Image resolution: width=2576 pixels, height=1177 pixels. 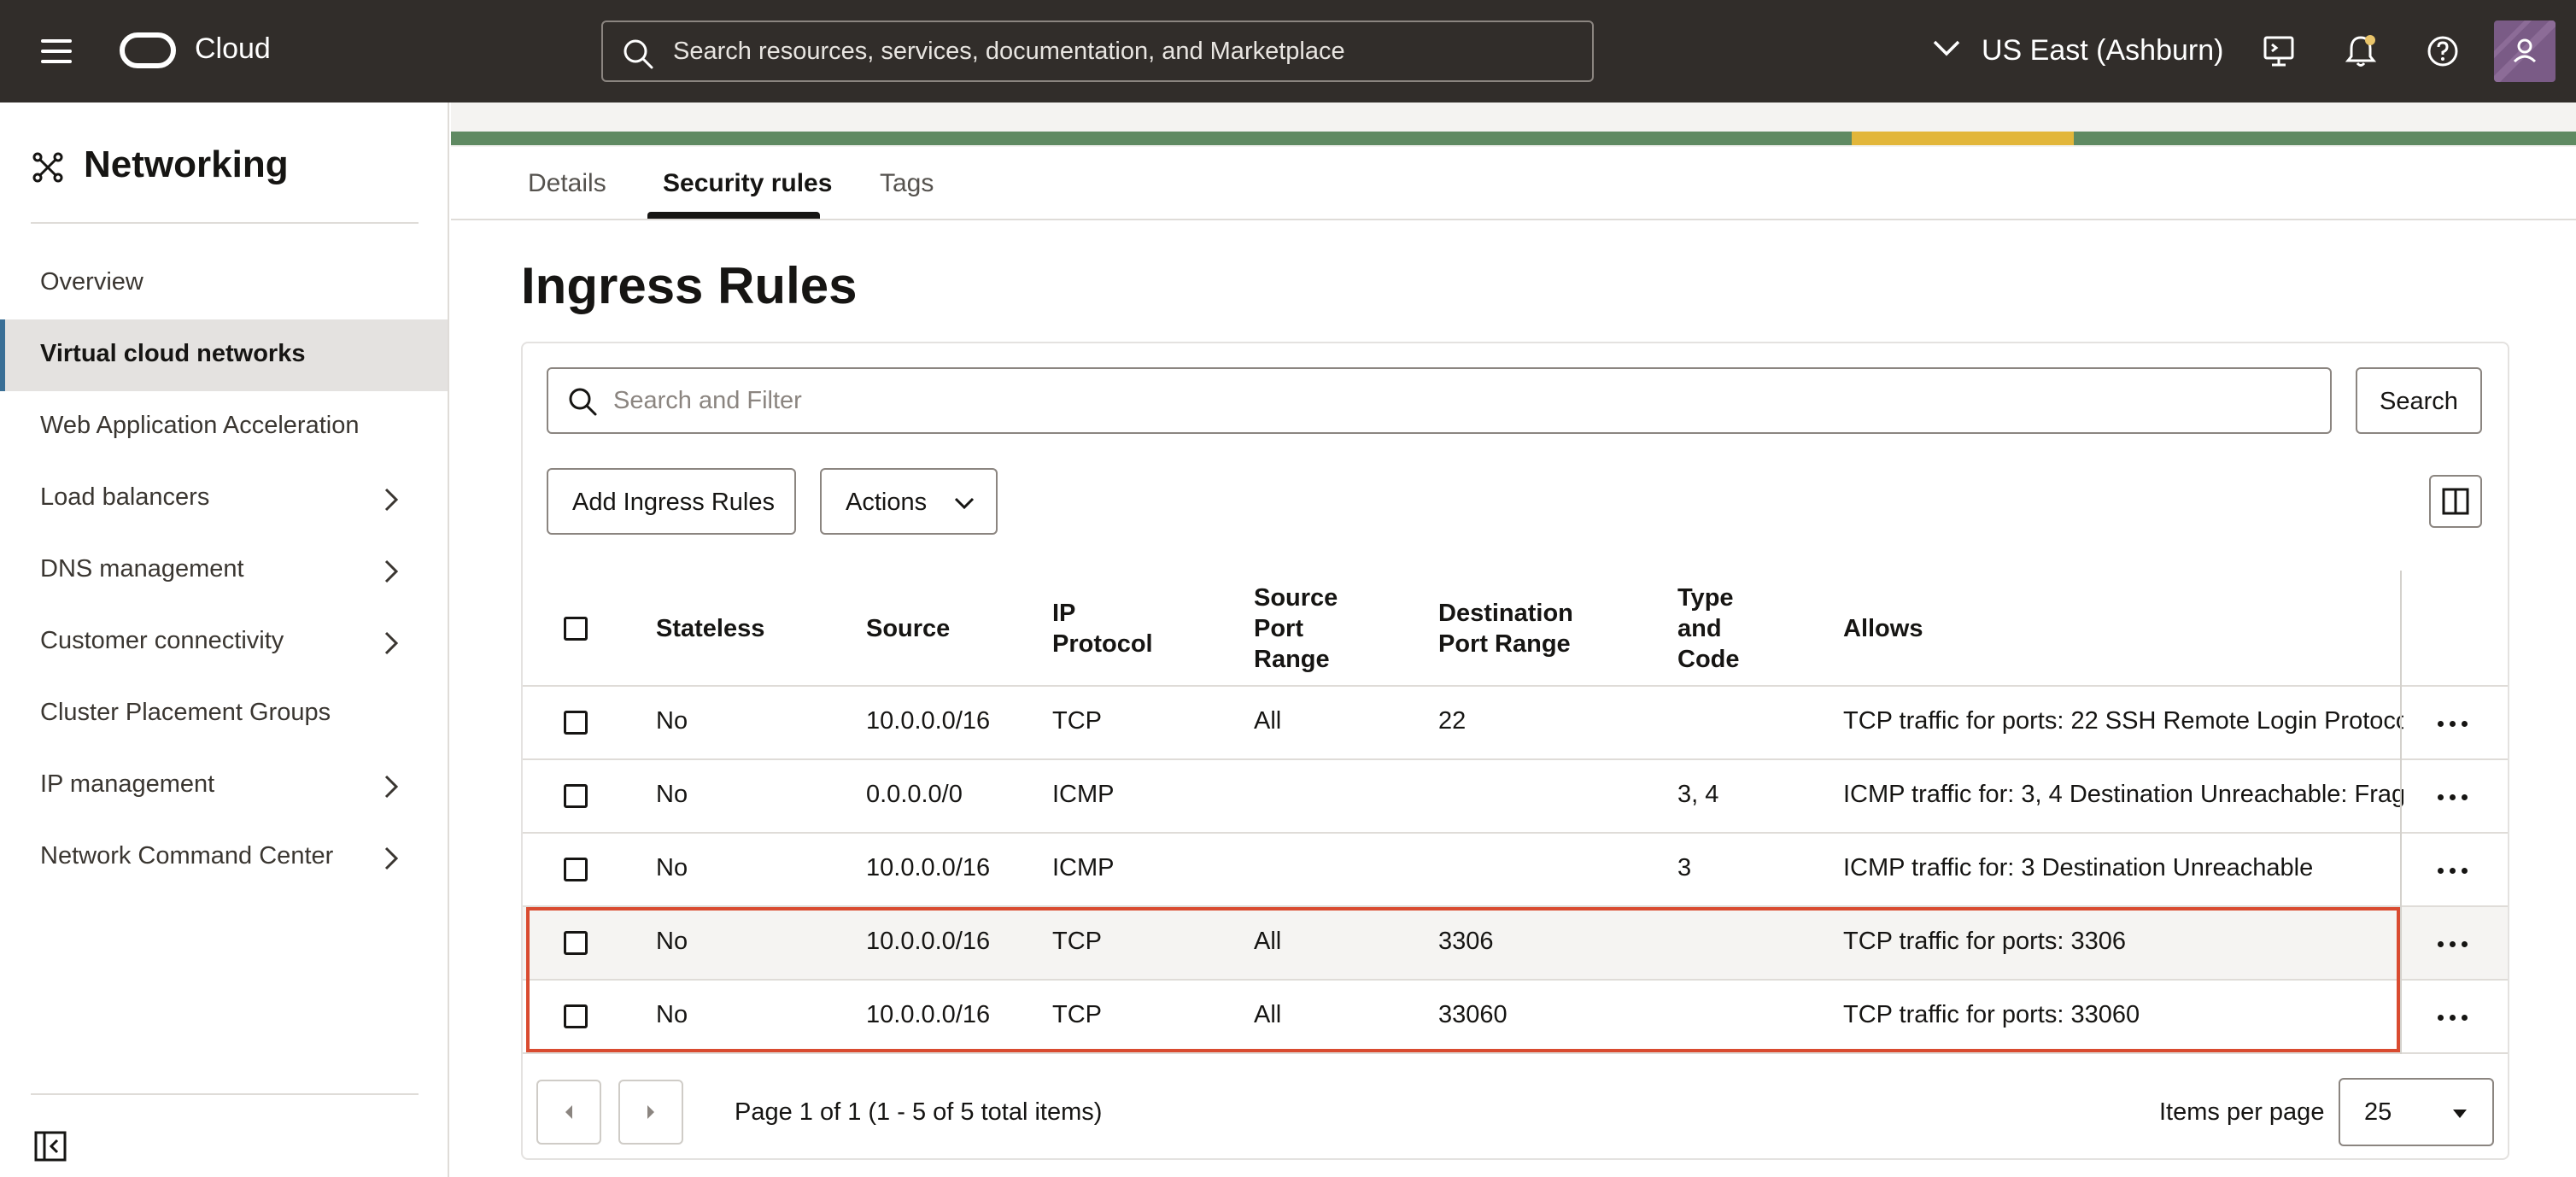 I want to click on sidebar-item-load-balancers: Load balancers, so click(x=224, y=499).